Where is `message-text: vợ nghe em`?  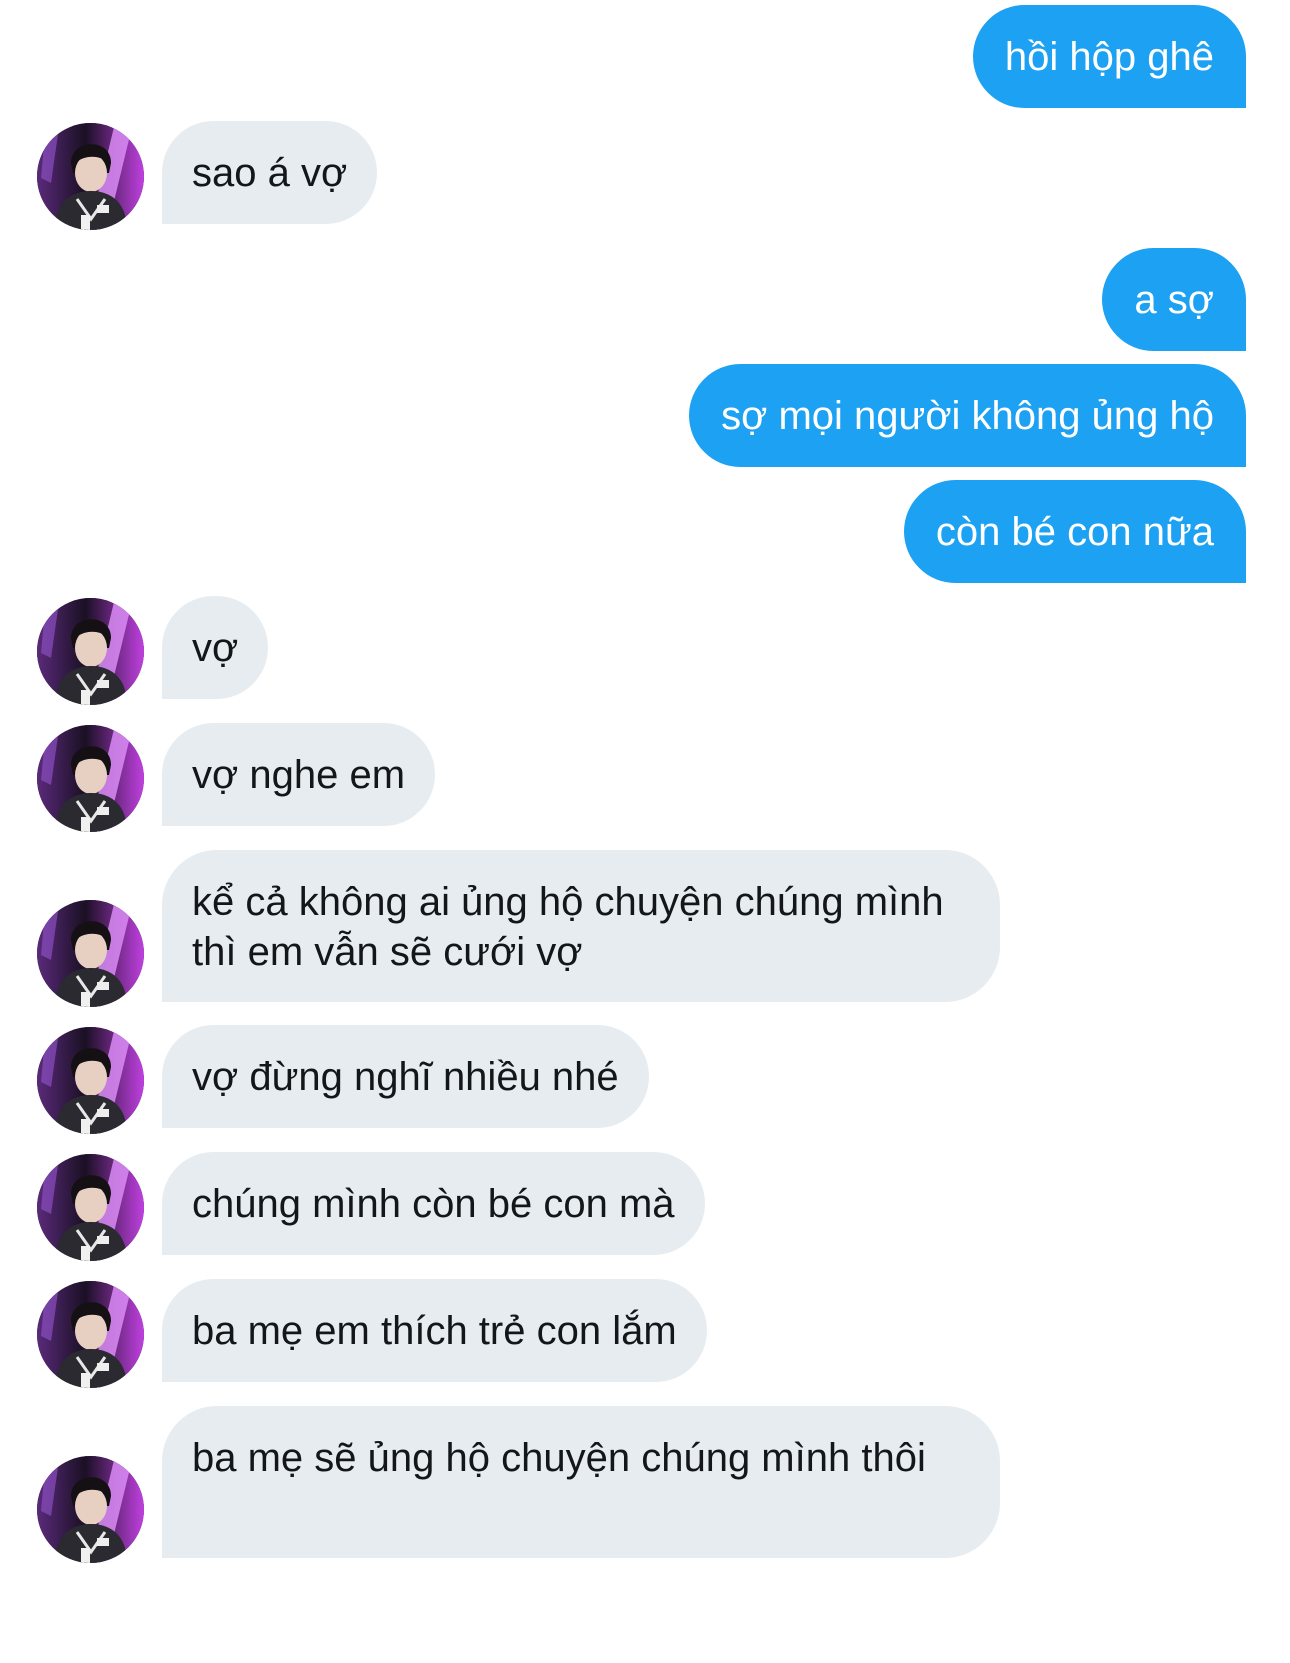
message-text: vợ nghe em is located at coordinates (299, 775).